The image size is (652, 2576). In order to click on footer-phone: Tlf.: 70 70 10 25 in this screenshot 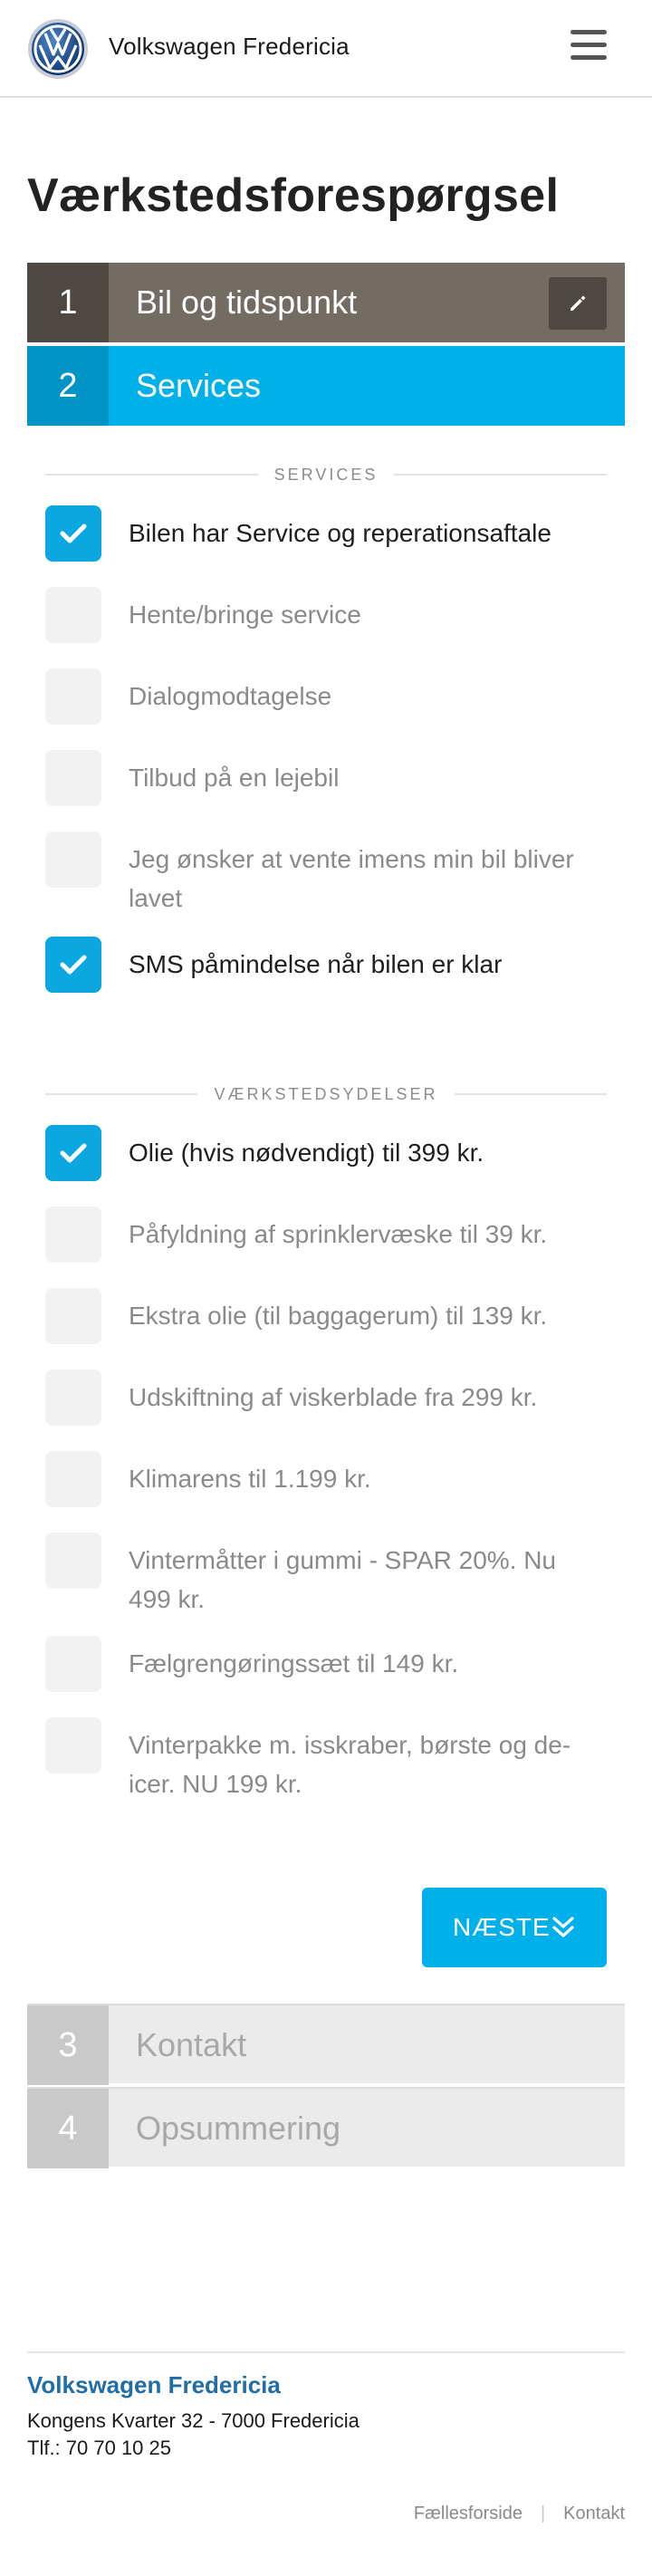, I will do `click(99, 2448)`.